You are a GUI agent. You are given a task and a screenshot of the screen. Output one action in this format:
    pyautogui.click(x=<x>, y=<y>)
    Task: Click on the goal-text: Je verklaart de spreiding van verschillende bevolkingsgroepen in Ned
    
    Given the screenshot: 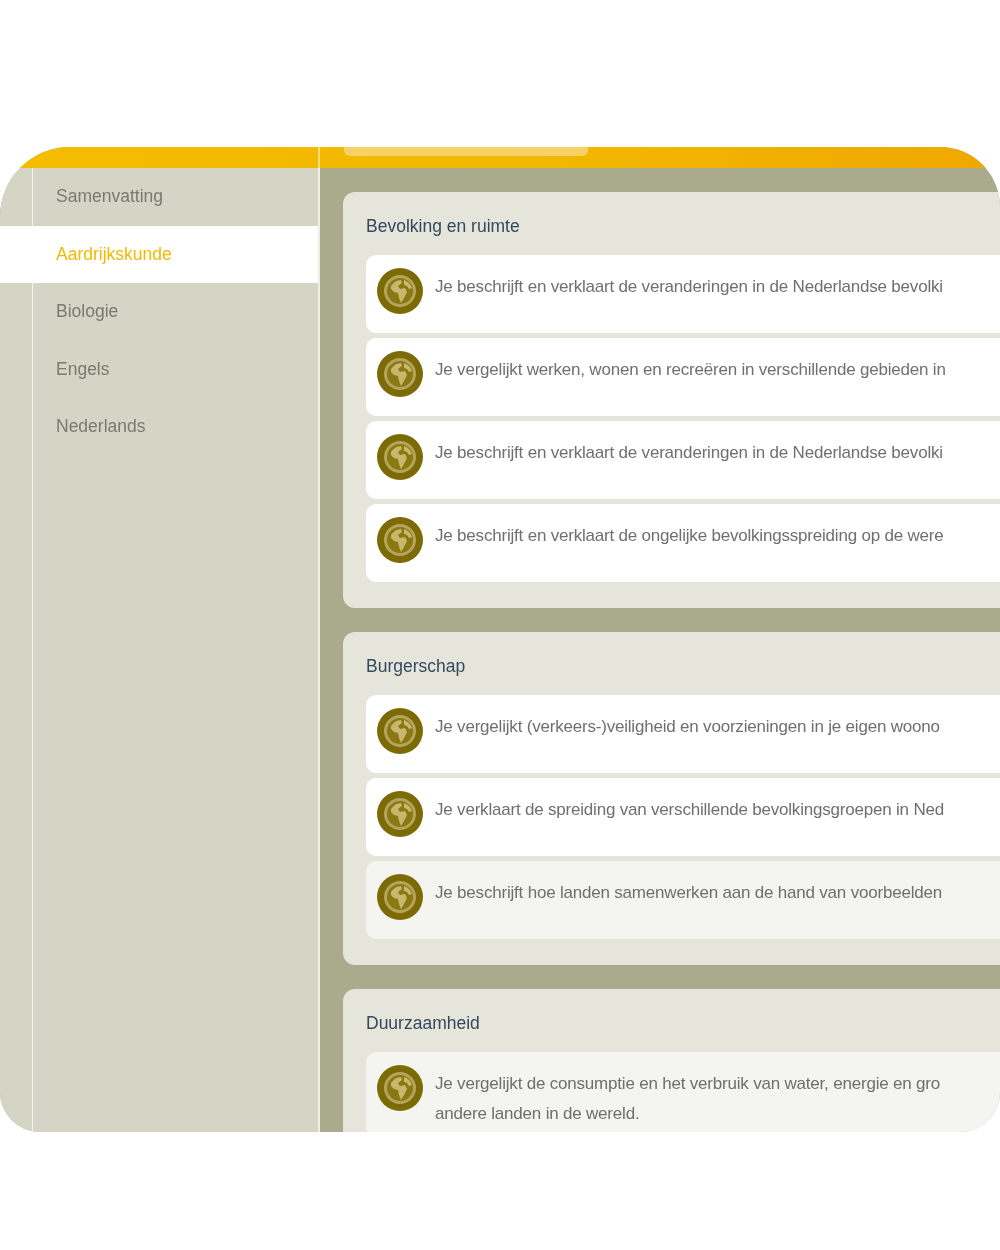 What is the action you would take?
    pyautogui.click(x=689, y=810)
    